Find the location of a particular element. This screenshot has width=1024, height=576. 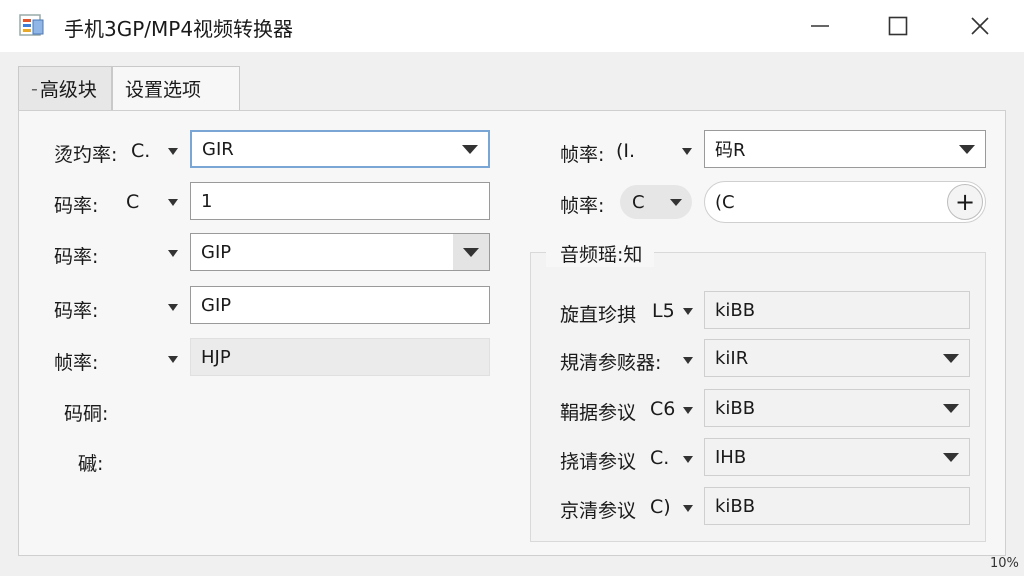

field-unit: C is located at coordinates (133, 202).